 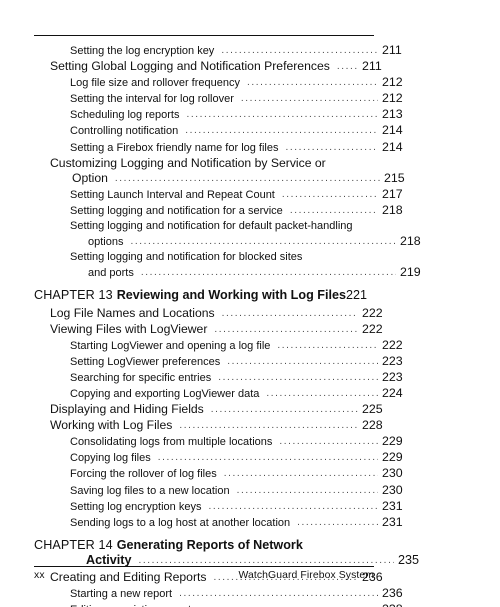 I want to click on toc-entry-title: Displaying and Hiding Fields, so click(x=127, y=409).